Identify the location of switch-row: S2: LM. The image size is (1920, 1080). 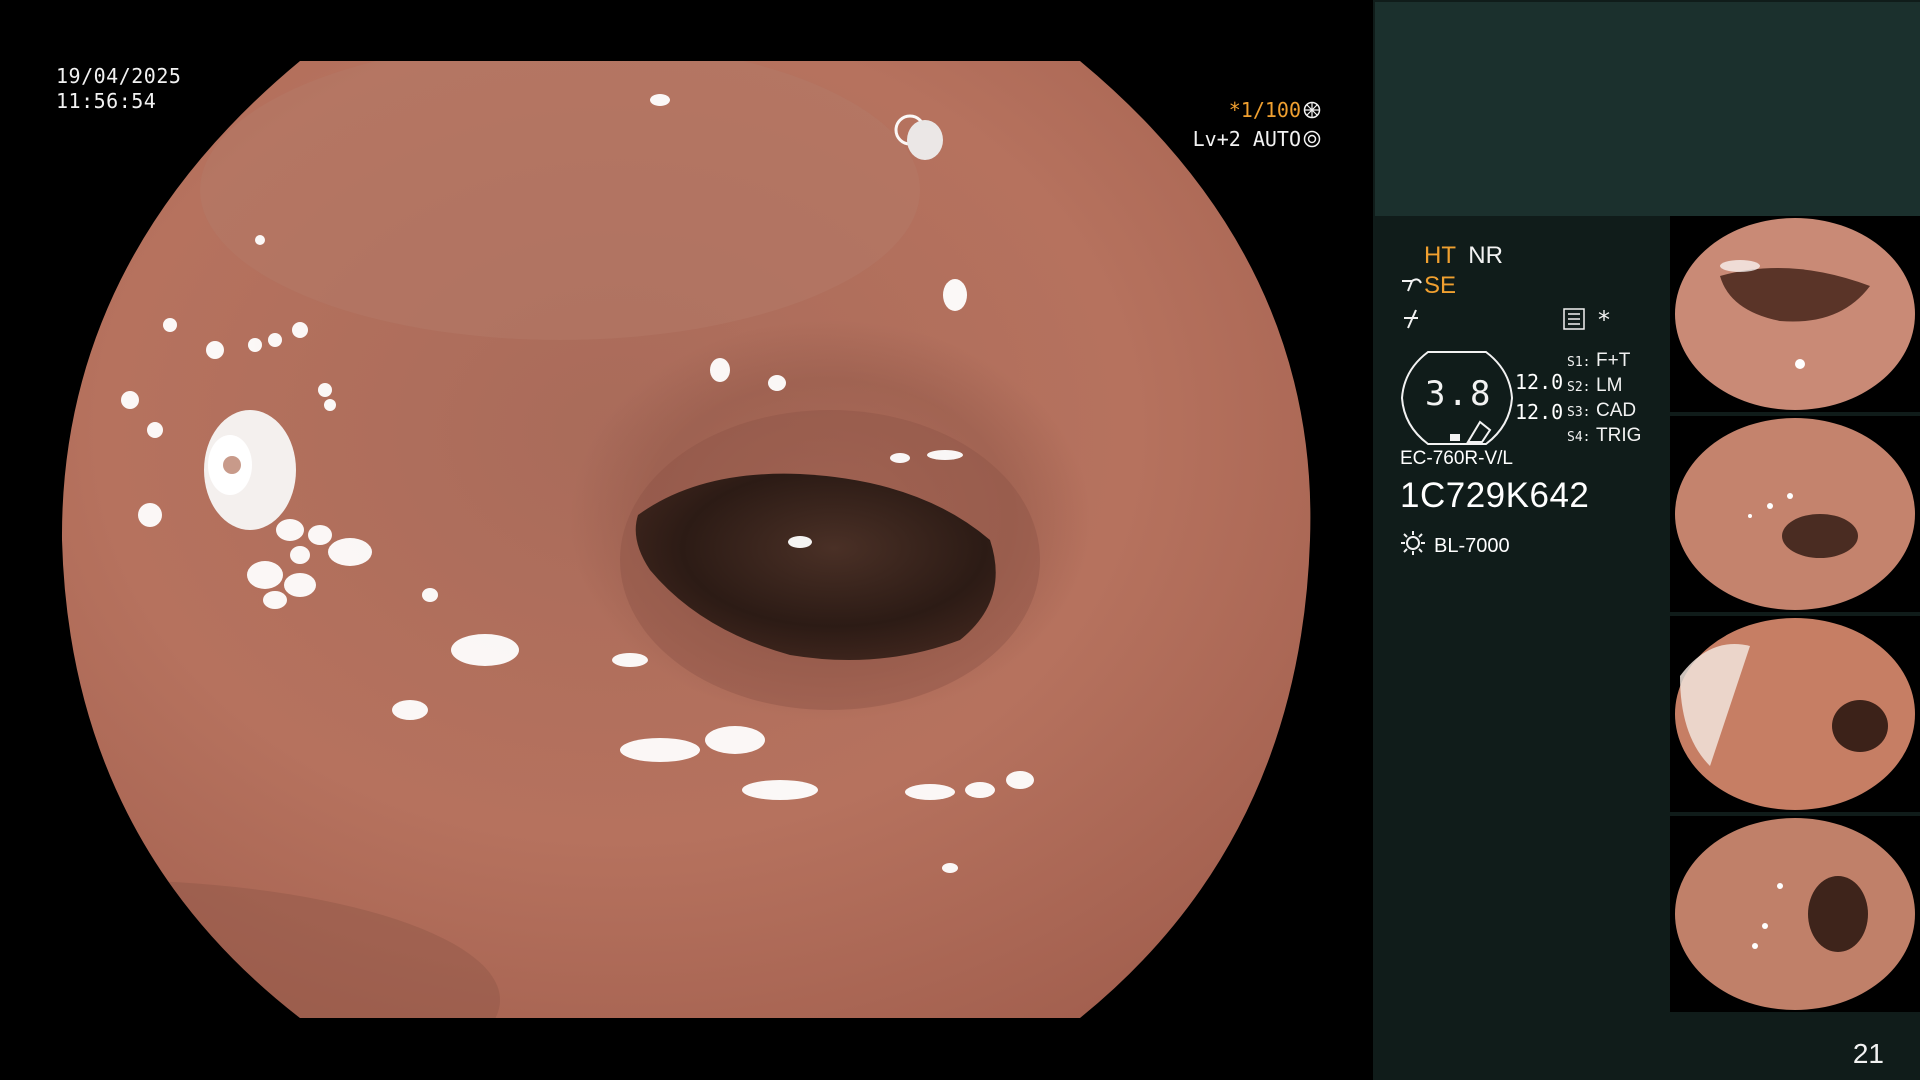
(1604, 385).